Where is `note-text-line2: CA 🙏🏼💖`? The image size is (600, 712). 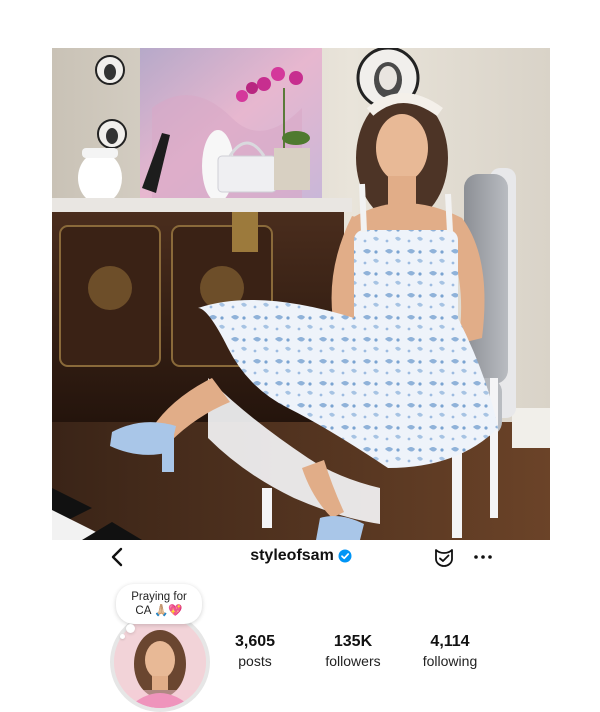 note-text-line2: CA 🙏🏼💖 is located at coordinates (159, 611).